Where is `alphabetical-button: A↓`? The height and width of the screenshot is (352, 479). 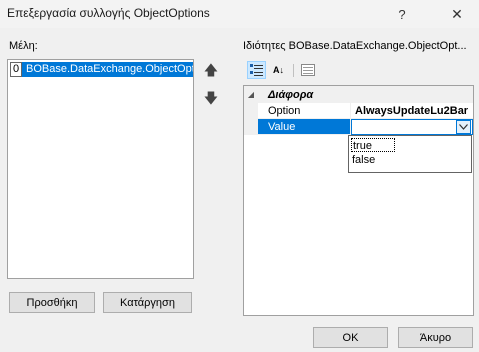 alphabetical-button: A↓ is located at coordinates (278, 70).